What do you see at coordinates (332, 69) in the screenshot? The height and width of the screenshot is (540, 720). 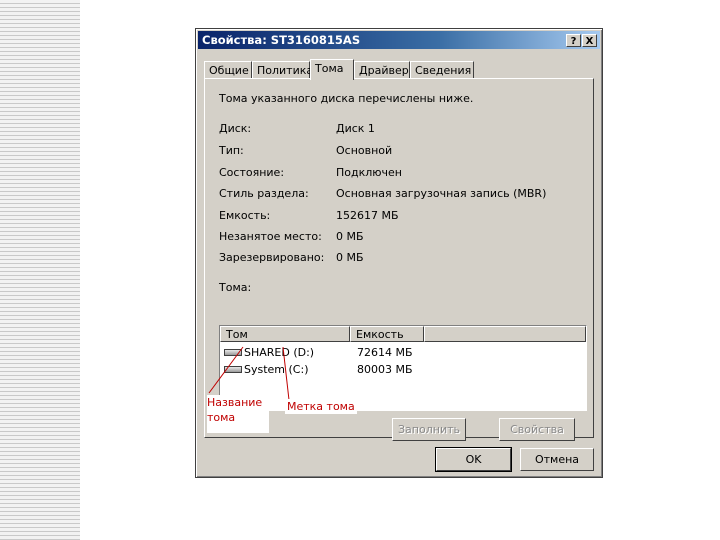 I see `tab-volumes: Тома` at bounding box center [332, 69].